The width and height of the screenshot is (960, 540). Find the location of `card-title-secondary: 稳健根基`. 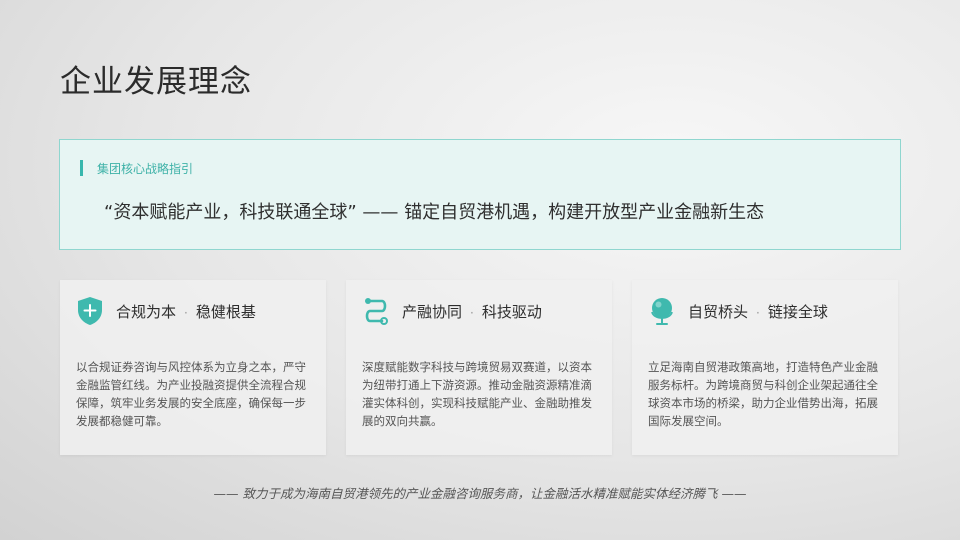

card-title-secondary: 稳健根基 is located at coordinates (225, 311).